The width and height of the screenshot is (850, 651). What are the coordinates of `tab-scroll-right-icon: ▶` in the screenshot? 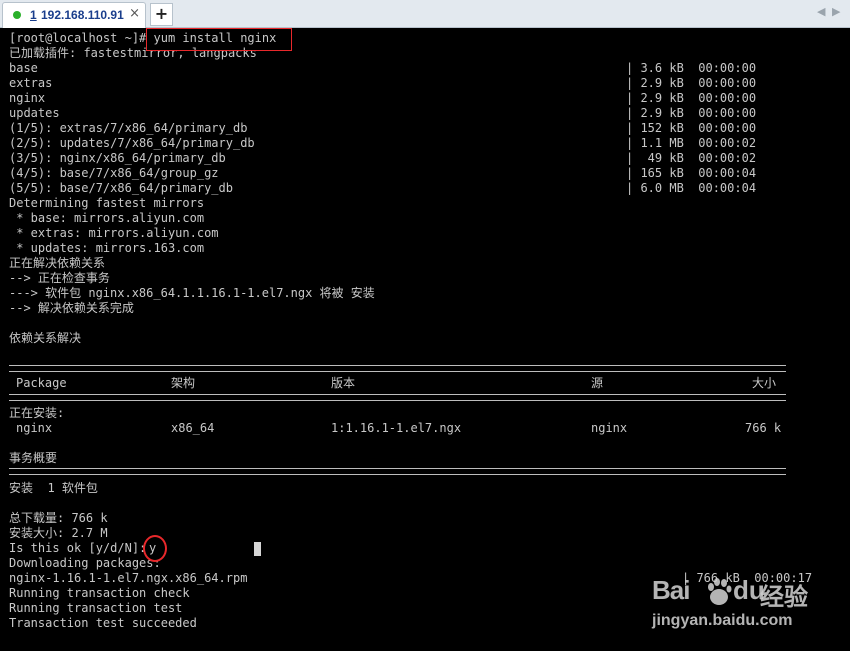 It's located at (836, 11).